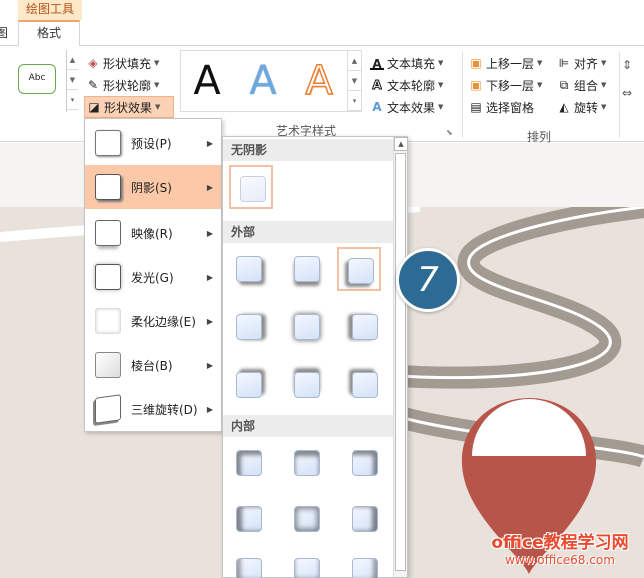 Image resolution: width=644 pixels, height=578 pixels. I want to click on text-fill-icon: A, so click(377, 64).